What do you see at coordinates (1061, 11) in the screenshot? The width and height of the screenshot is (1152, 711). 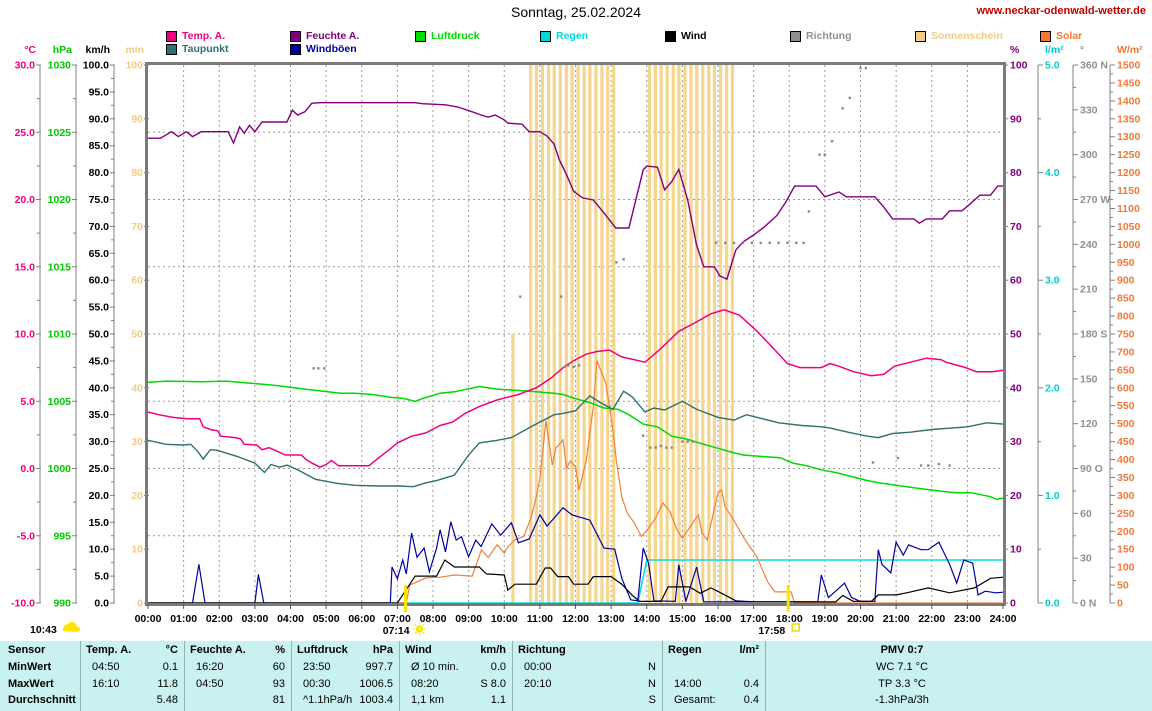 I see `website-link: www.neckar-odenwald-wetter.de` at bounding box center [1061, 11].